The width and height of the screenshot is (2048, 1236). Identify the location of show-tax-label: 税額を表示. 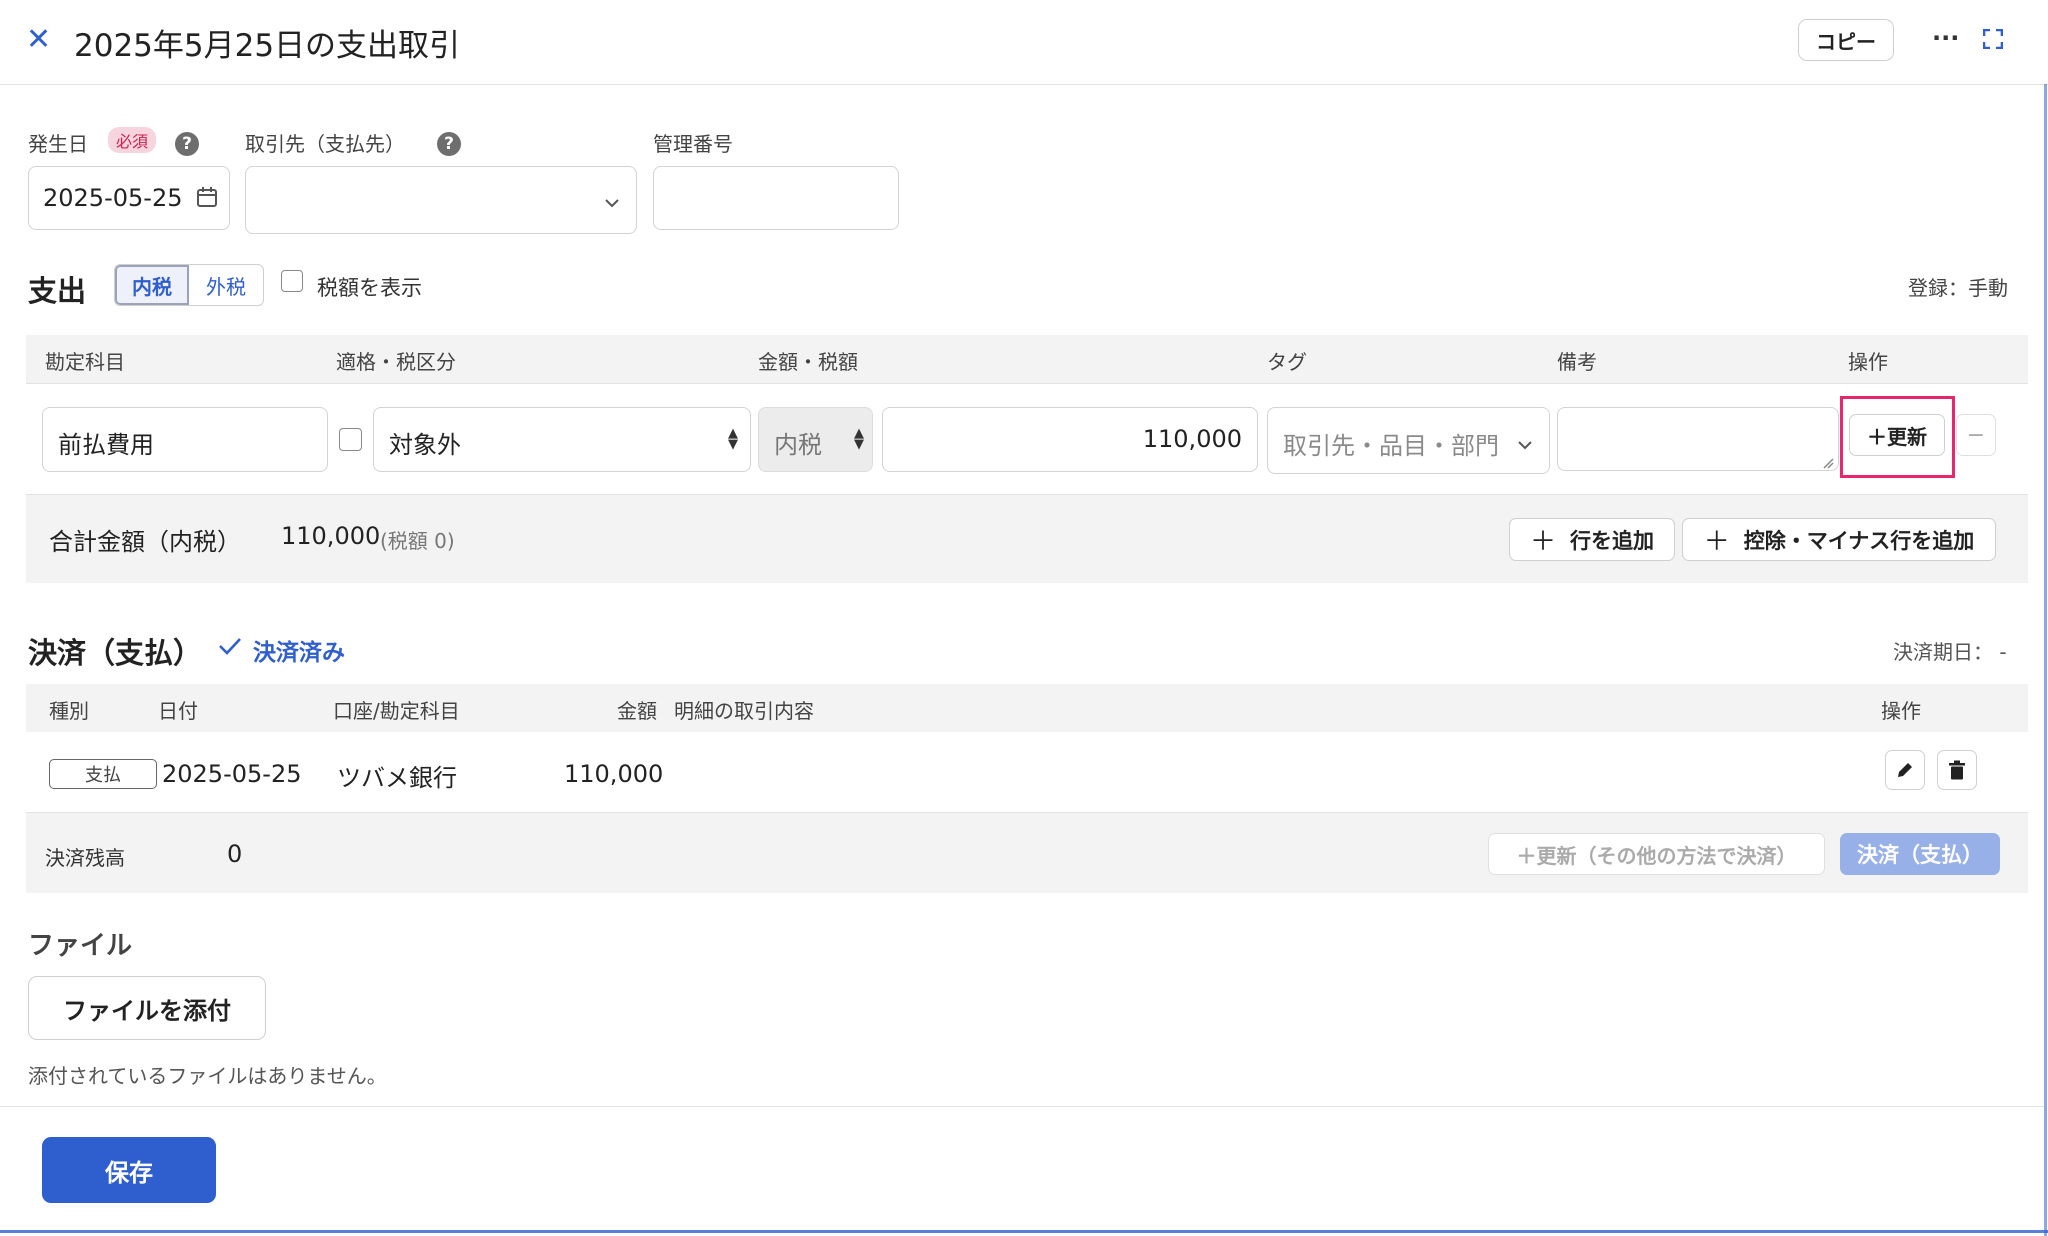
(369, 288).